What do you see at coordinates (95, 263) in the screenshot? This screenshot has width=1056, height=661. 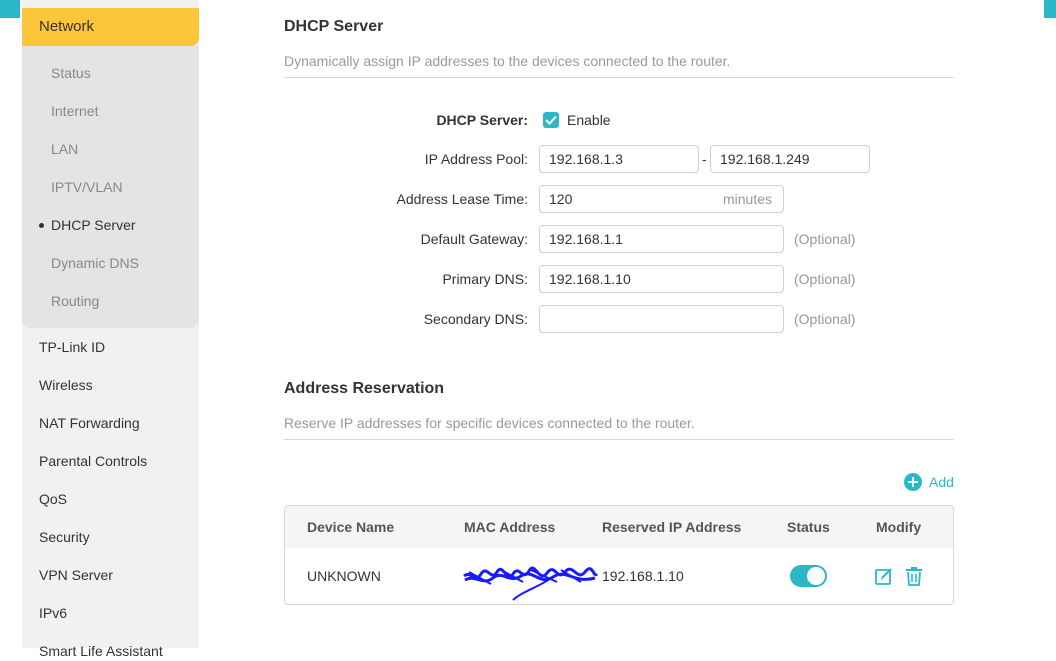 I see `sidebar-subitem-dynamic-dns: Dynamic DNS` at bounding box center [95, 263].